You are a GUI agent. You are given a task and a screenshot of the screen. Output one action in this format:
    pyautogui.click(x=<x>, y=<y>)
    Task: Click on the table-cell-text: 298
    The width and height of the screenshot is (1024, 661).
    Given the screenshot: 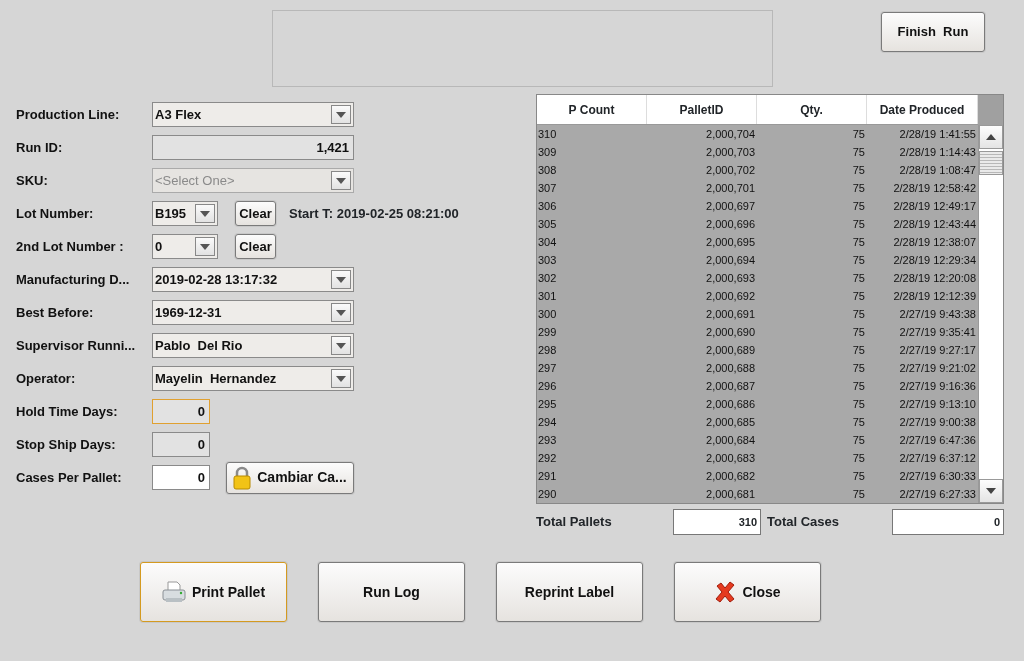 What is the action you would take?
    pyautogui.click(x=547, y=350)
    